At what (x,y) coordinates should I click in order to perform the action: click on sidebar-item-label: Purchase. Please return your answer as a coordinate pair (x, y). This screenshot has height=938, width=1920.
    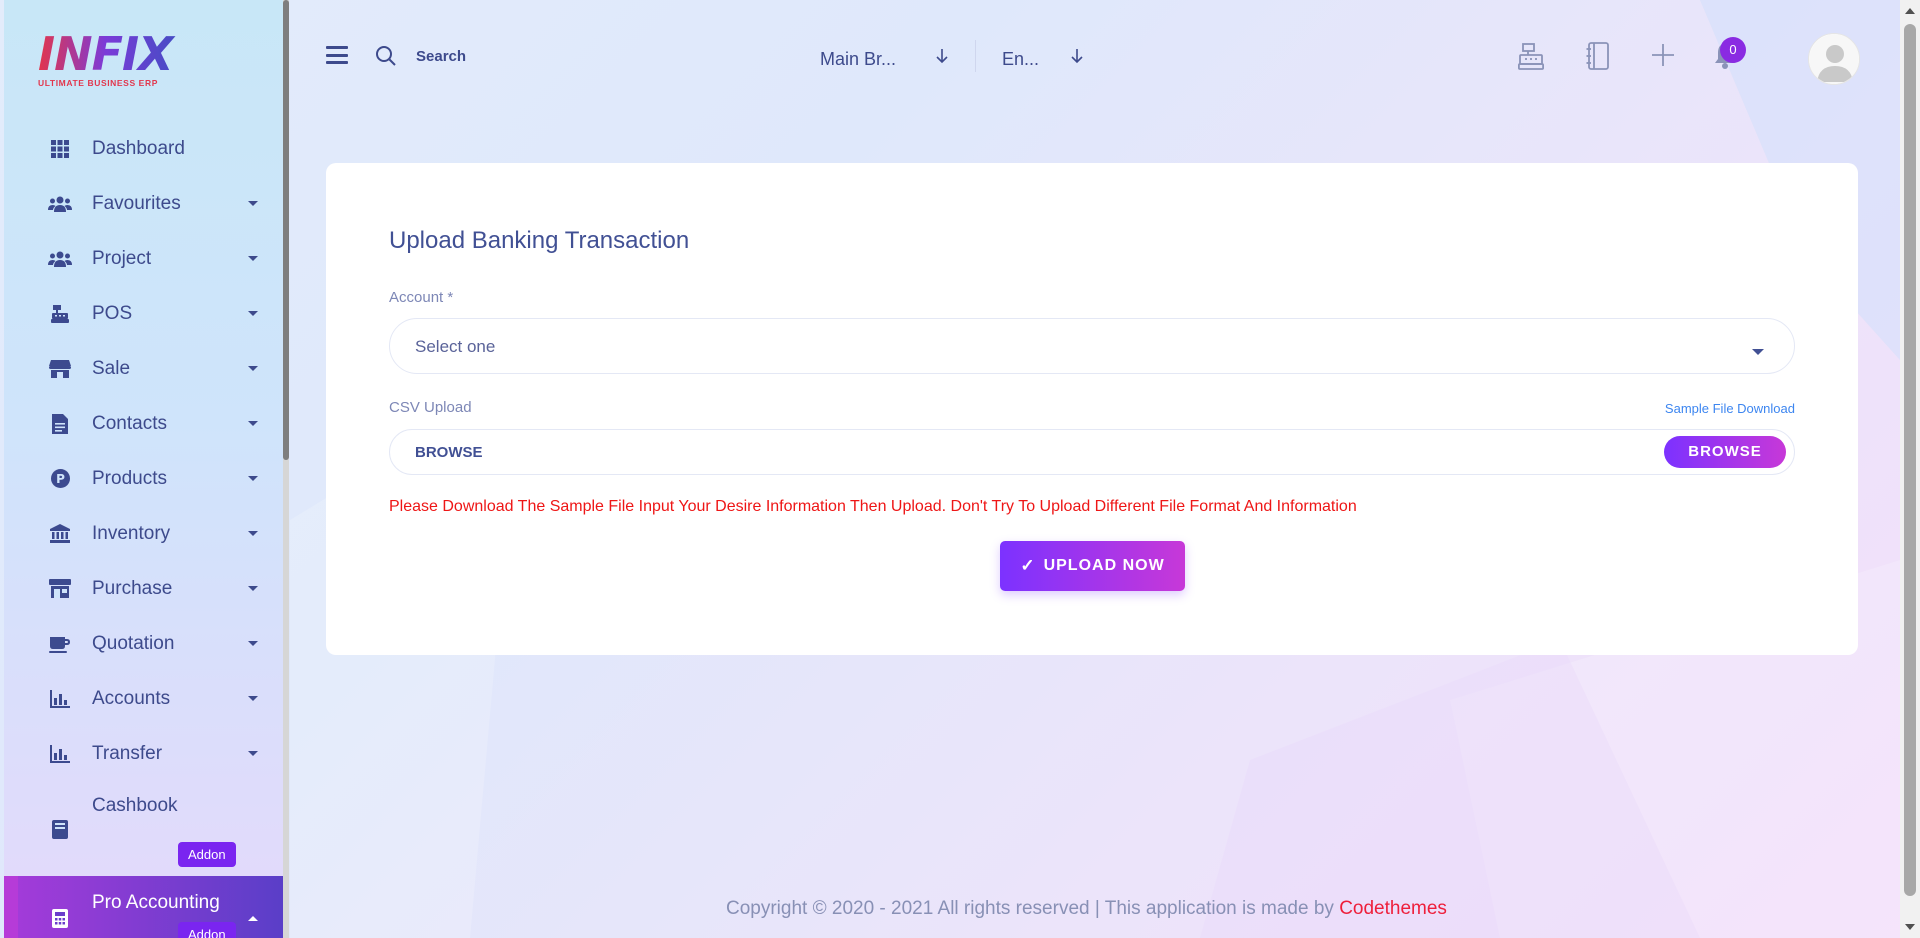
    Looking at the image, I should click on (132, 588).